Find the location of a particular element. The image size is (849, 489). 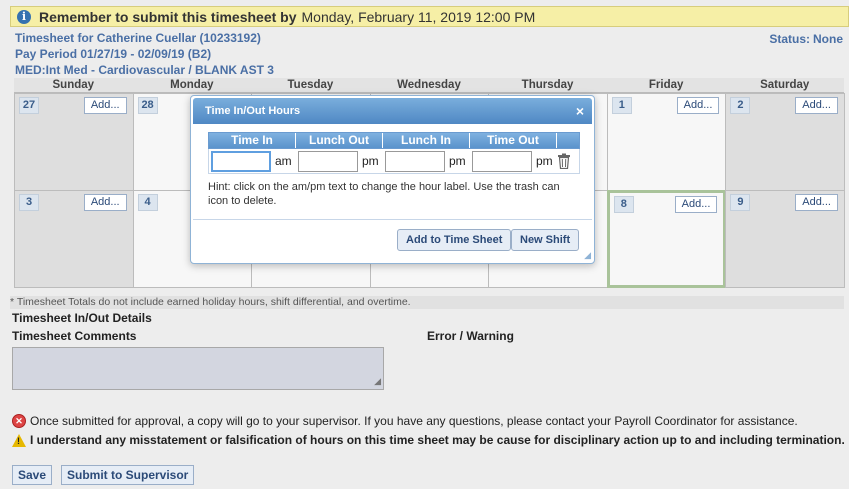

day-header: Sunday is located at coordinates (73, 85).